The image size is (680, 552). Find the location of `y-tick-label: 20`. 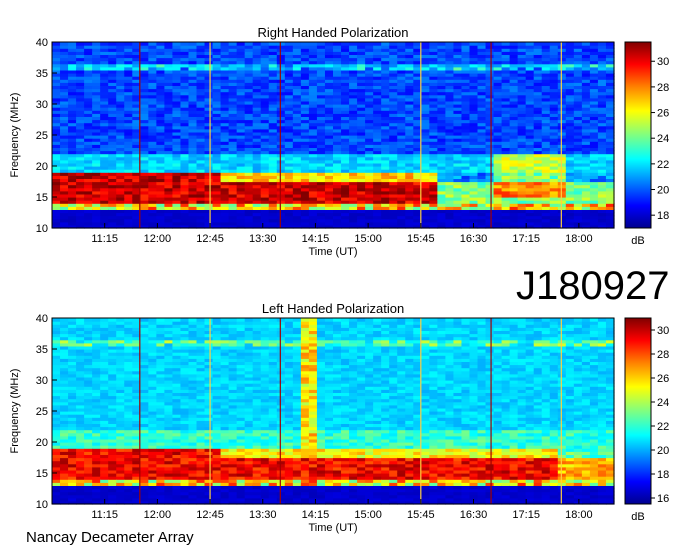

y-tick-label: 20 is located at coordinates (42, 167).